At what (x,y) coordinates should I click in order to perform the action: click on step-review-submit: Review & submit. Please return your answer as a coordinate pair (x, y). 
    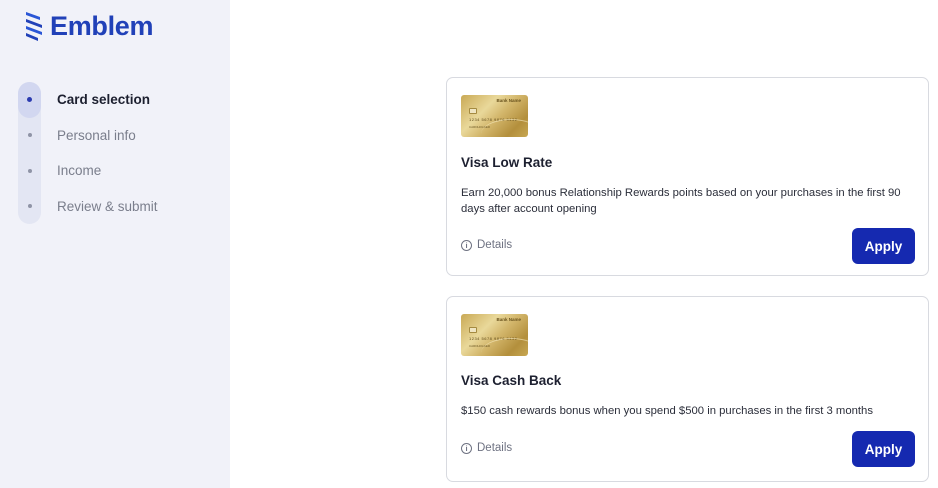
    Looking at the image, I should click on (124, 207).